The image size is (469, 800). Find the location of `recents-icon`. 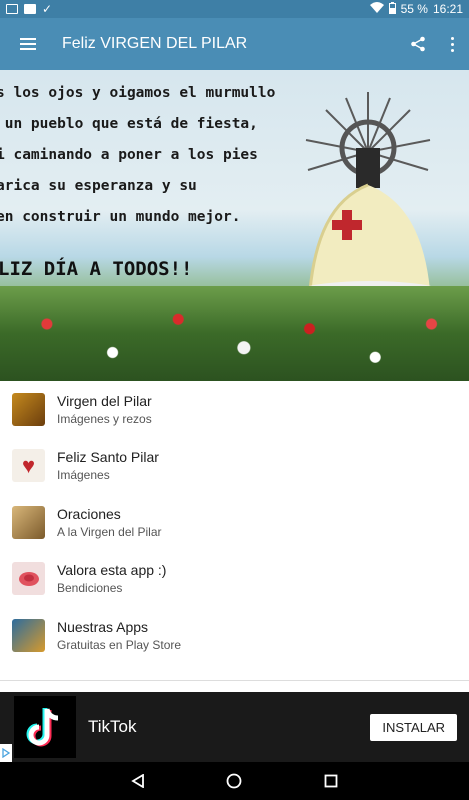

recents-icon is located at coordinates (331, 781).